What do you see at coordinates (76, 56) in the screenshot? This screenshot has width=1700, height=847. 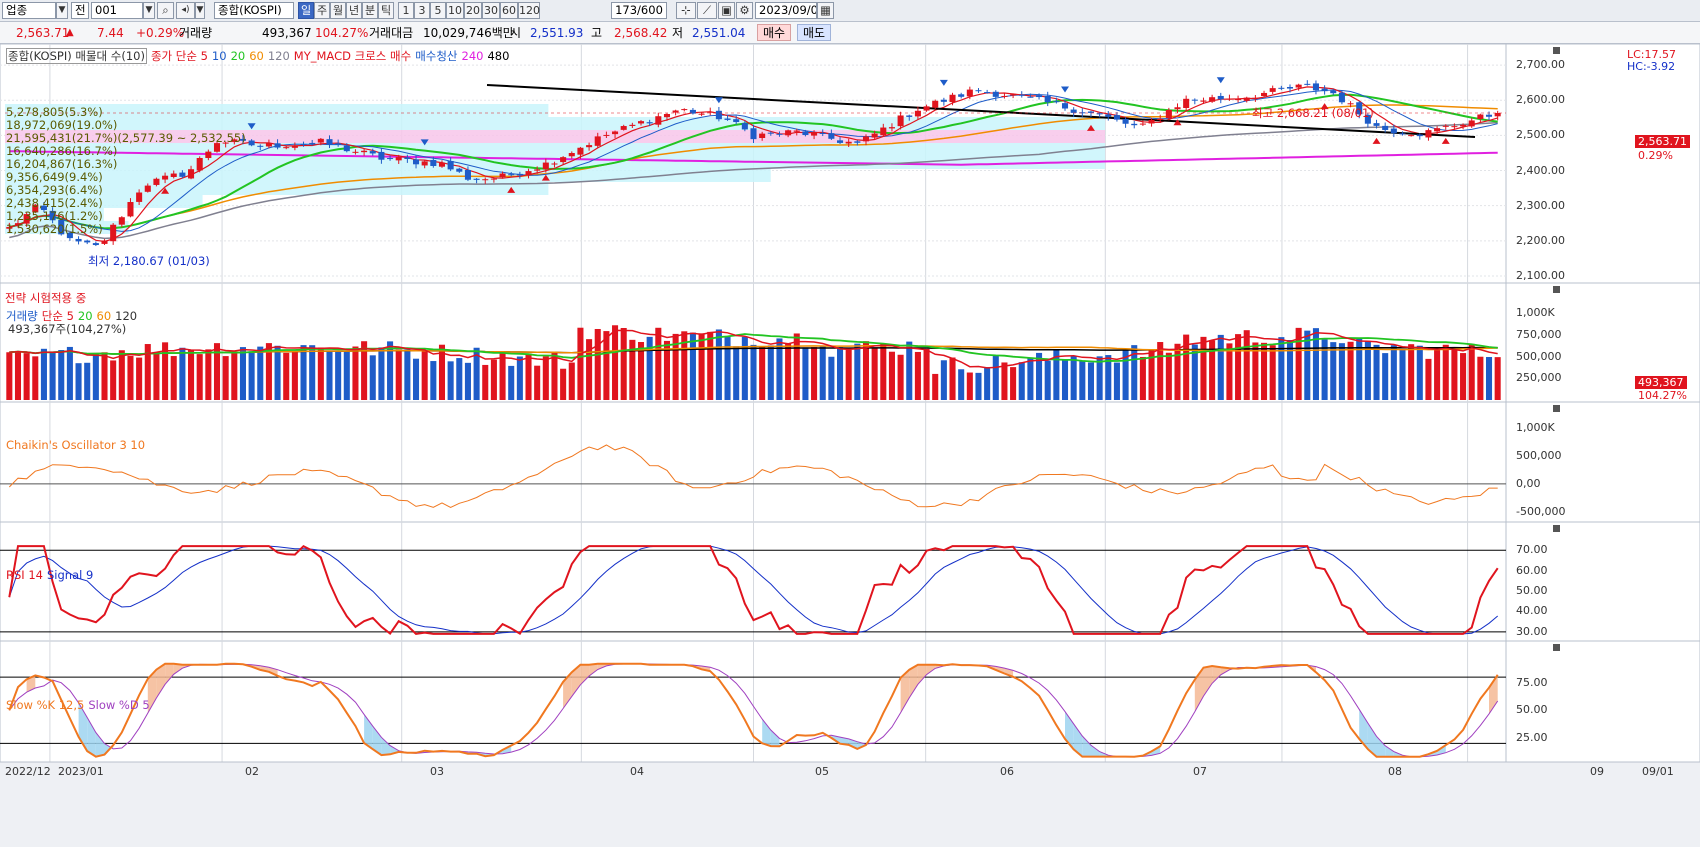 I see `legend-volume-profile: 종합(KOSPI) 매물대 수(10)` at bounding box center [76, 56].